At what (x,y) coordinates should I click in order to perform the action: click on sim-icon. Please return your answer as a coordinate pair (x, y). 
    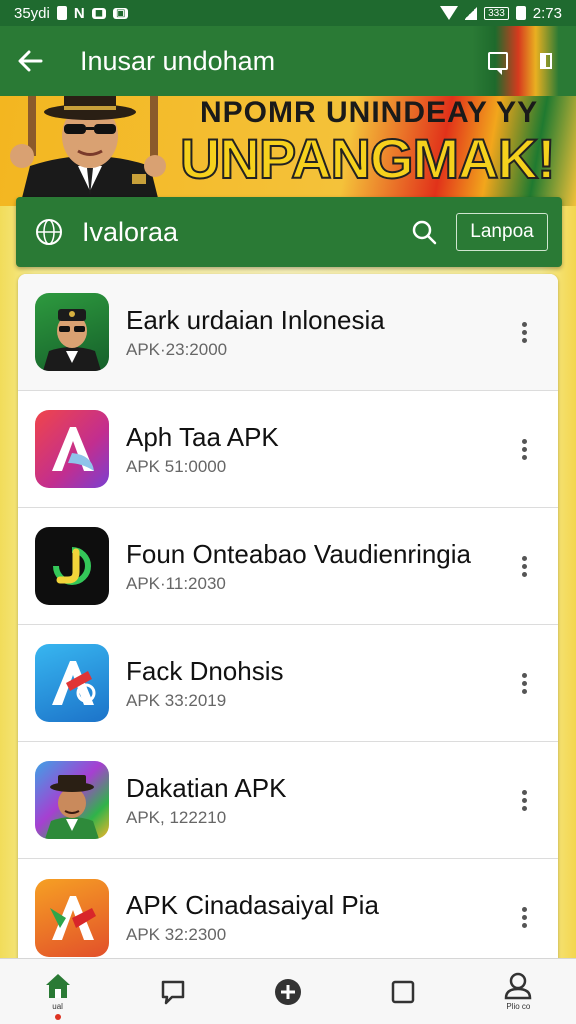
    Looking at the image, I should click on (61, 13).